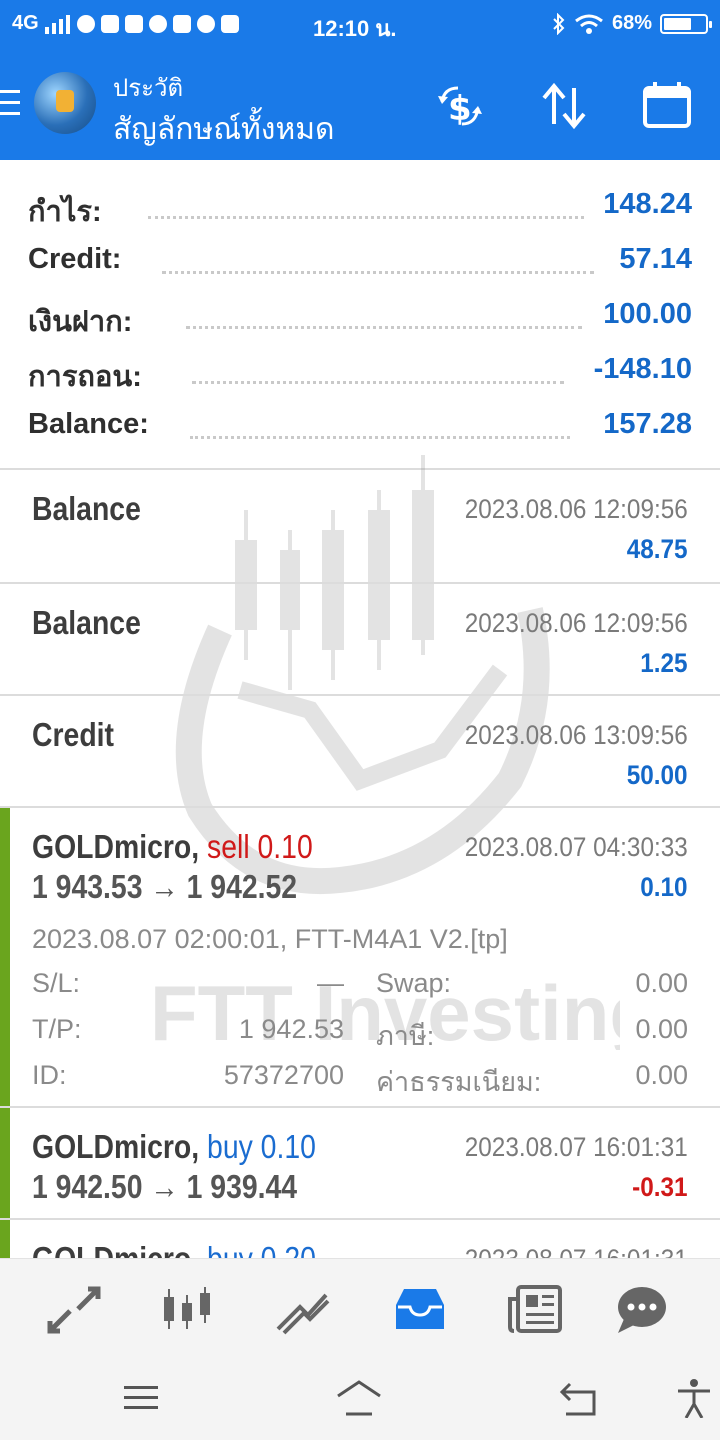  What do you see at coordinates (360, 526) in the screenshot?
I see `balance-operation-row: Balance 2023.08.06 12:09:56 48.75` at bounding box center [360, 526].